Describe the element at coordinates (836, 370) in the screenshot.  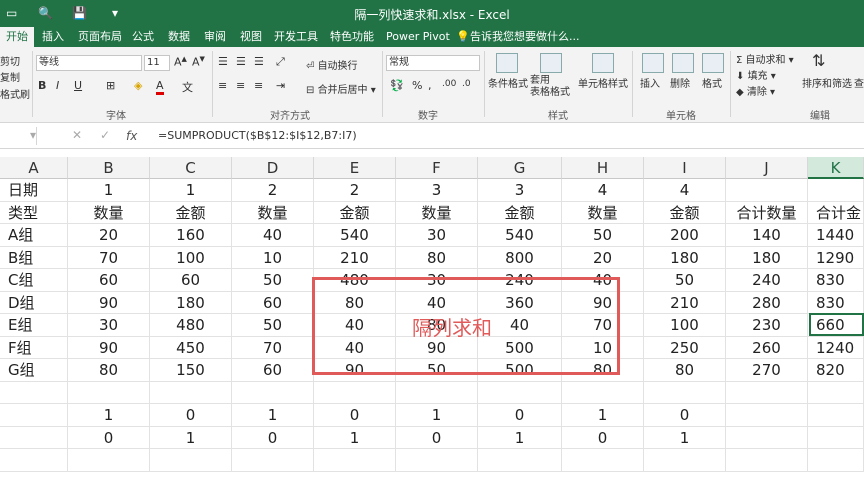
I see `cell-k-row-9: 820` at that location.